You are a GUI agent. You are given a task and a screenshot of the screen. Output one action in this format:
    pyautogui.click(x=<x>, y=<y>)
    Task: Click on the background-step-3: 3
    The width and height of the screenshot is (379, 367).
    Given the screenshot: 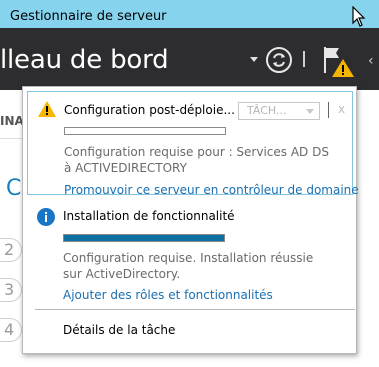 What is the action you would take?
    pyautogui.click(x=11, y=290)
    